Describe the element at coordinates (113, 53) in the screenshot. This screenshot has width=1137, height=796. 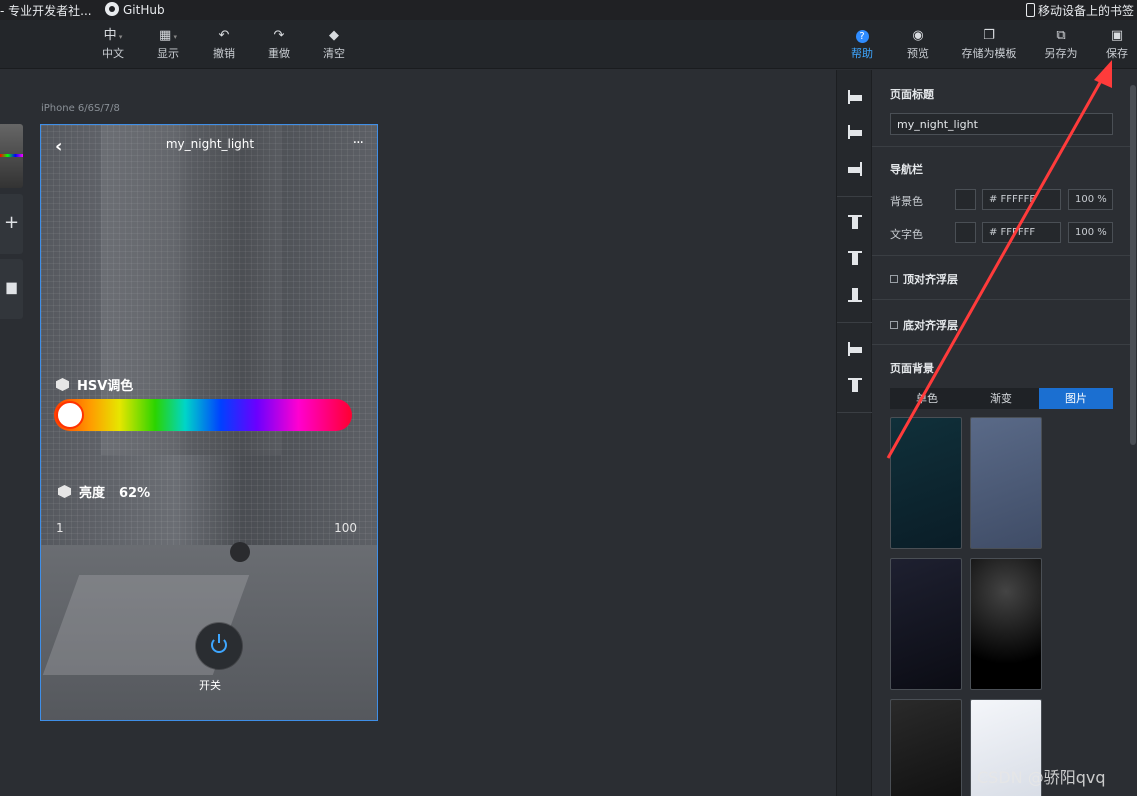
I see `language-label: 中文` at that location.